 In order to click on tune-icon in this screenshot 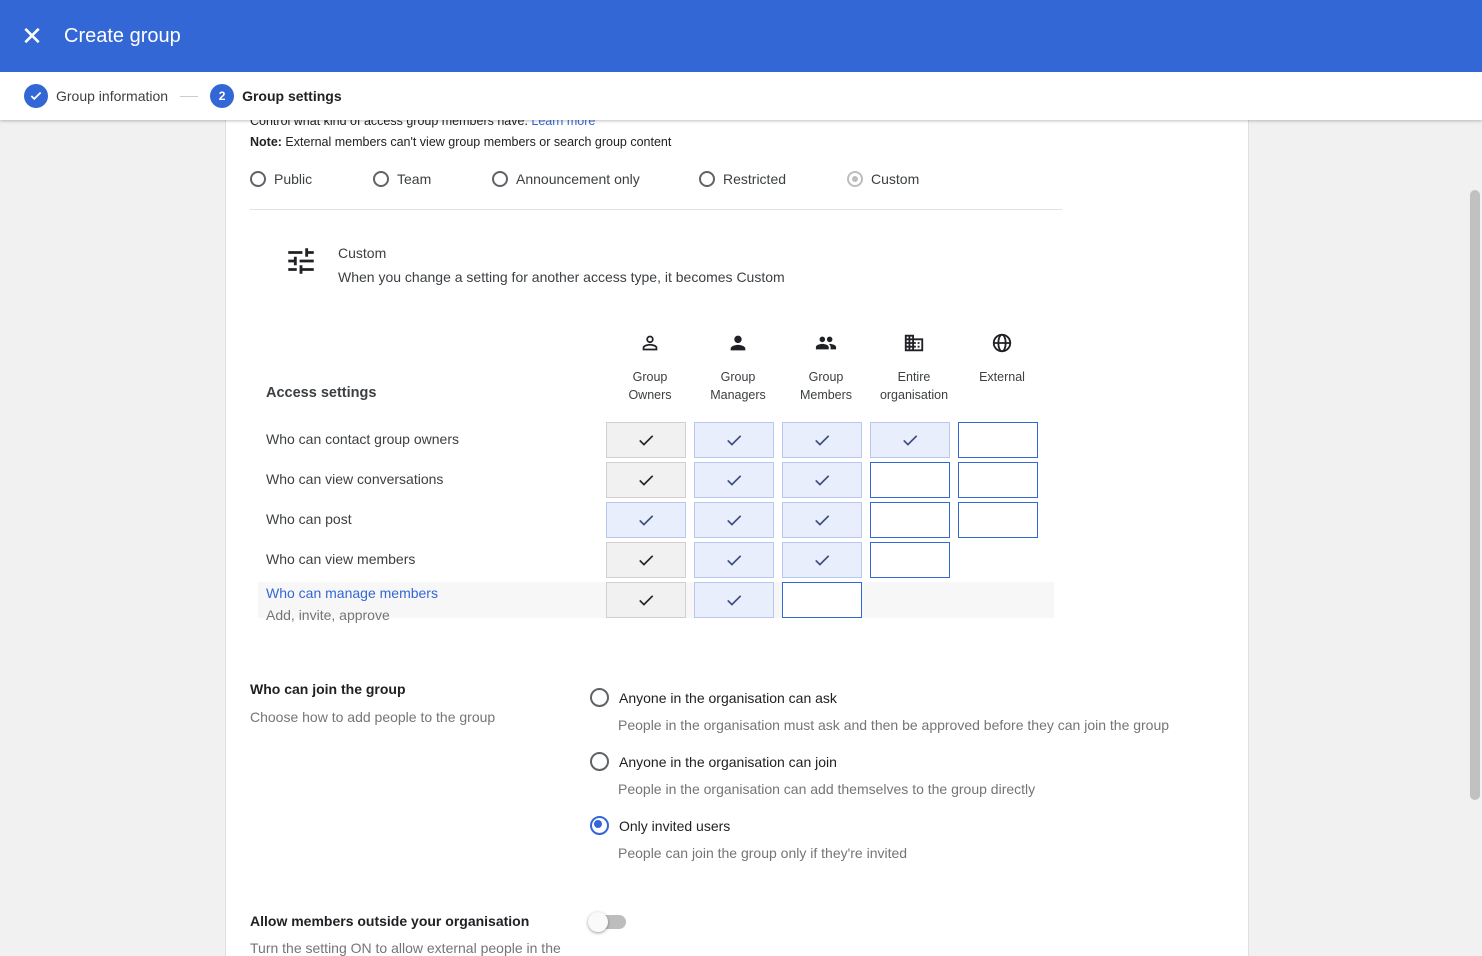, I will do `click(301, 263)`.